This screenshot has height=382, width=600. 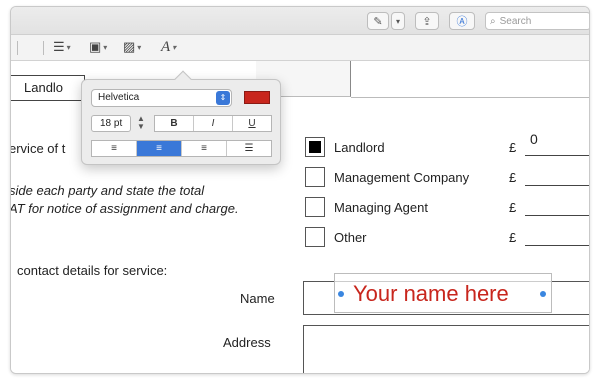 I want to click on checkbox-management-company, so click(x=315, y=177).